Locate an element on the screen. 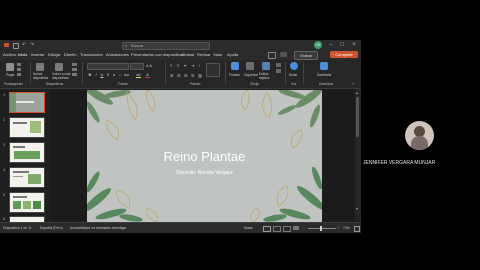 This screenshot has width=480, height=270. columns-icon: ▥ is located at coordinates (200, 75).